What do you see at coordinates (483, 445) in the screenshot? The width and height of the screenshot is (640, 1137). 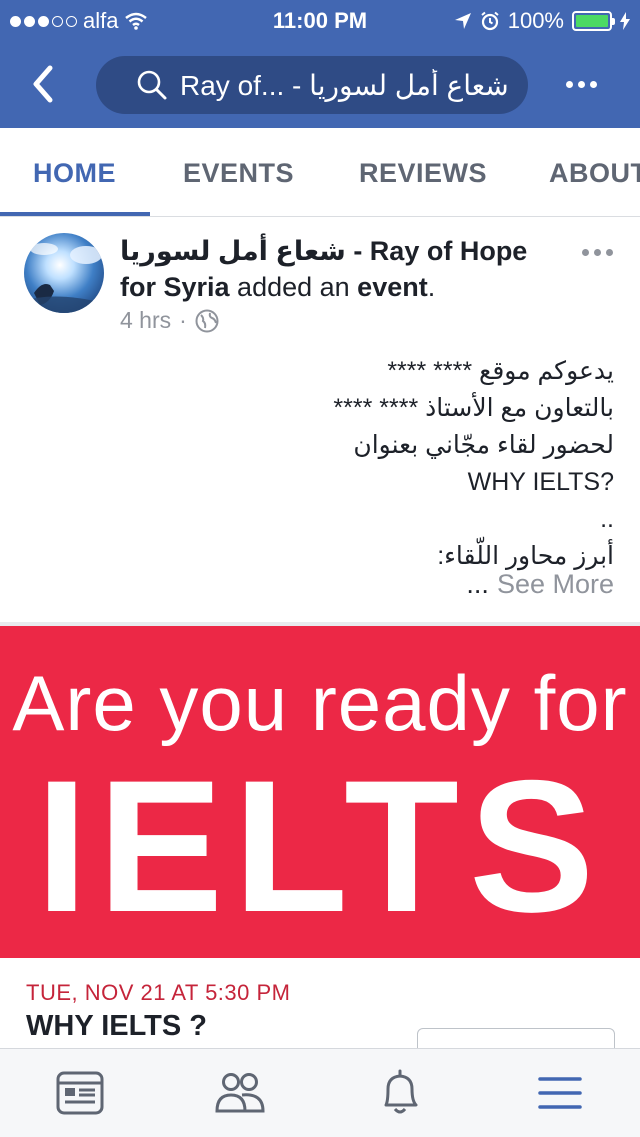 I see `post-line: لحضور لقاء مجّاني بعنوان` at bounding box center [483, 445].